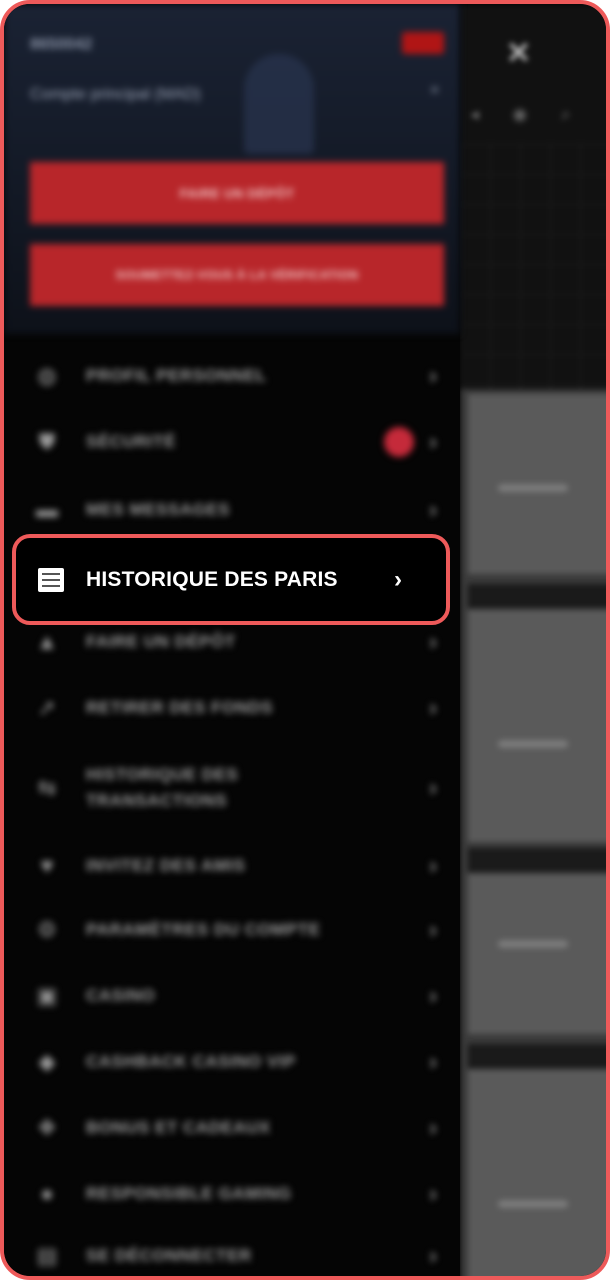 The width and height of the screenshot is (610, 1280). What do you see at coordinates (158, 509) in the screenshot?
I see `menu-item-label: MES MESSAGES` at bounding box center [158, 509].